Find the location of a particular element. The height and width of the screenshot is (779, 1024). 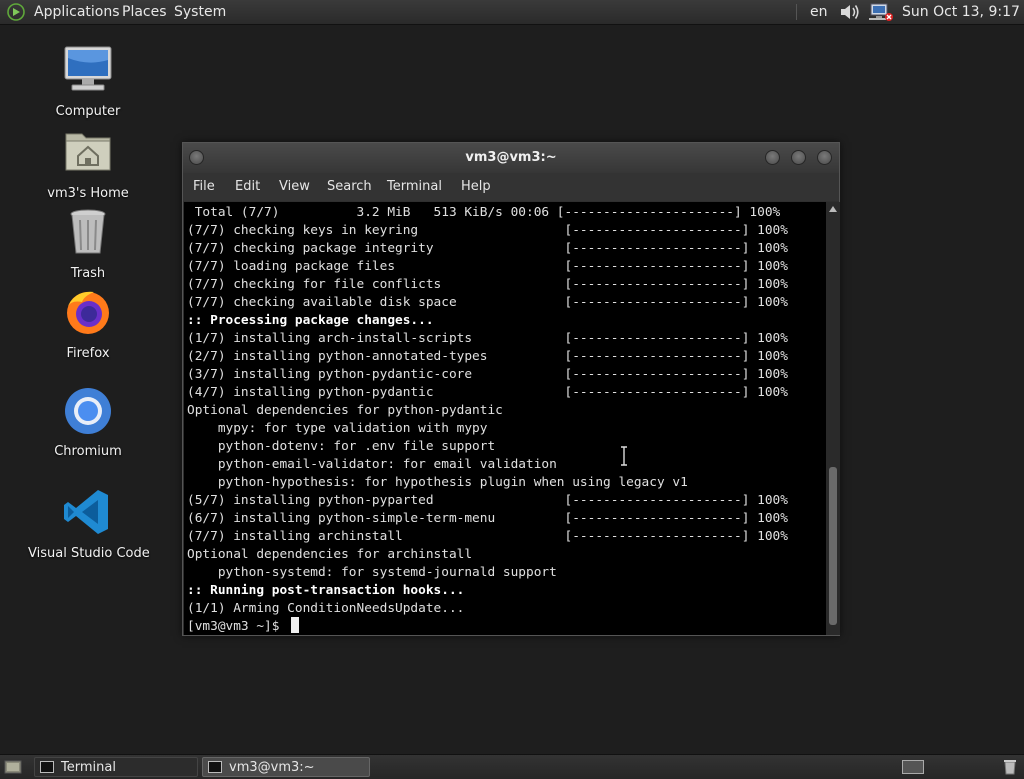

desktop-icon-trash: Trash is located at coordinates (88, 244).